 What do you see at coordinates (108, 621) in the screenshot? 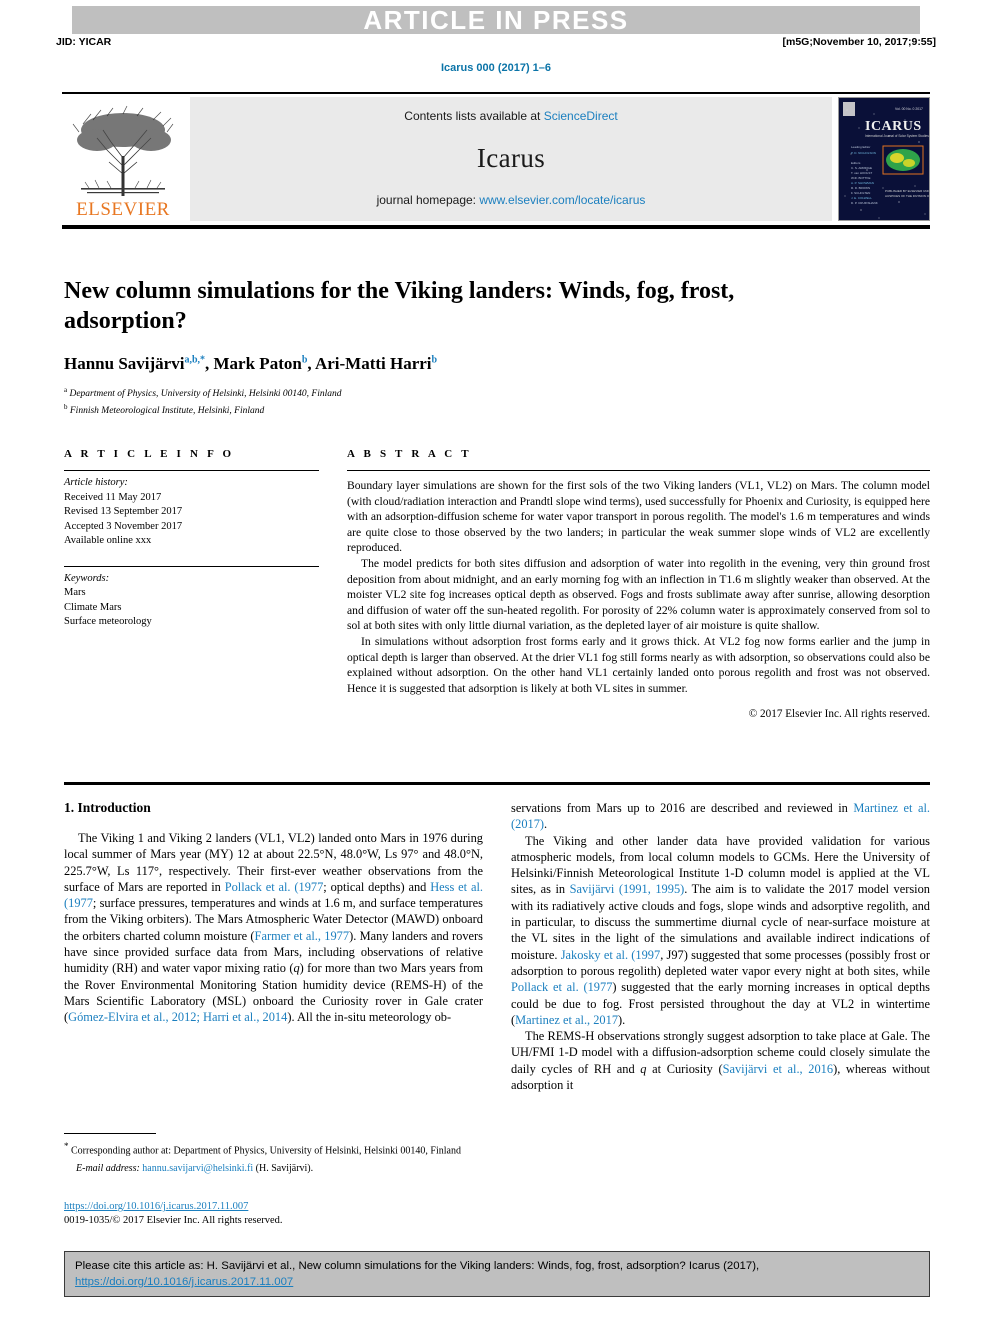
I see `keyword-item: Surface meteorology` at bounding box center [108, 621].